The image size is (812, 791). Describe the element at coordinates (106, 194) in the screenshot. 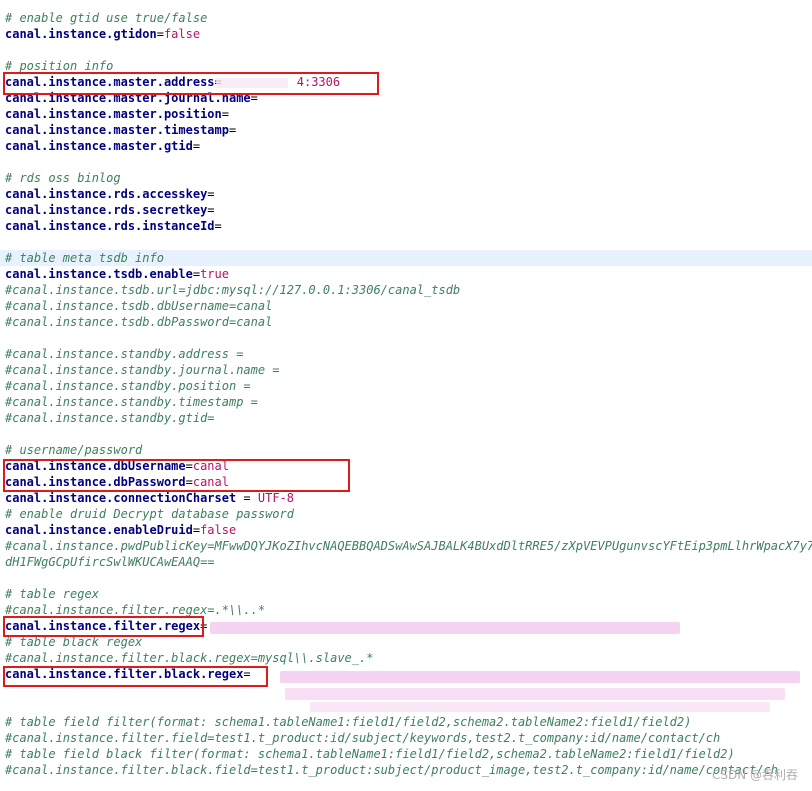

I see `property-key: canal.instance.rds.accesskey` at that location.